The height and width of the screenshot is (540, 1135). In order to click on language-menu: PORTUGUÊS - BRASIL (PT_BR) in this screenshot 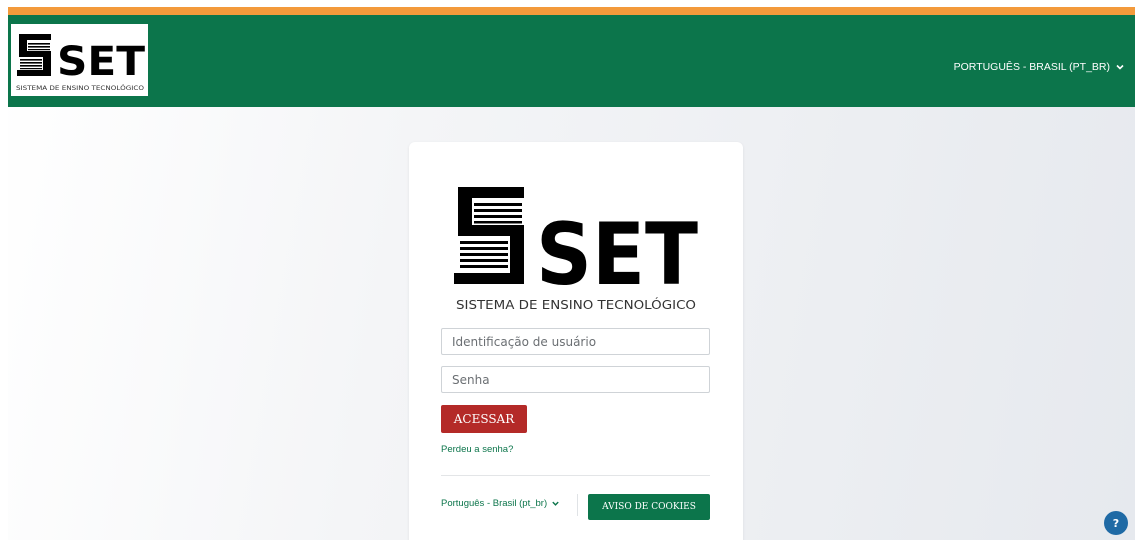, I will do `click(1039, 67)`.